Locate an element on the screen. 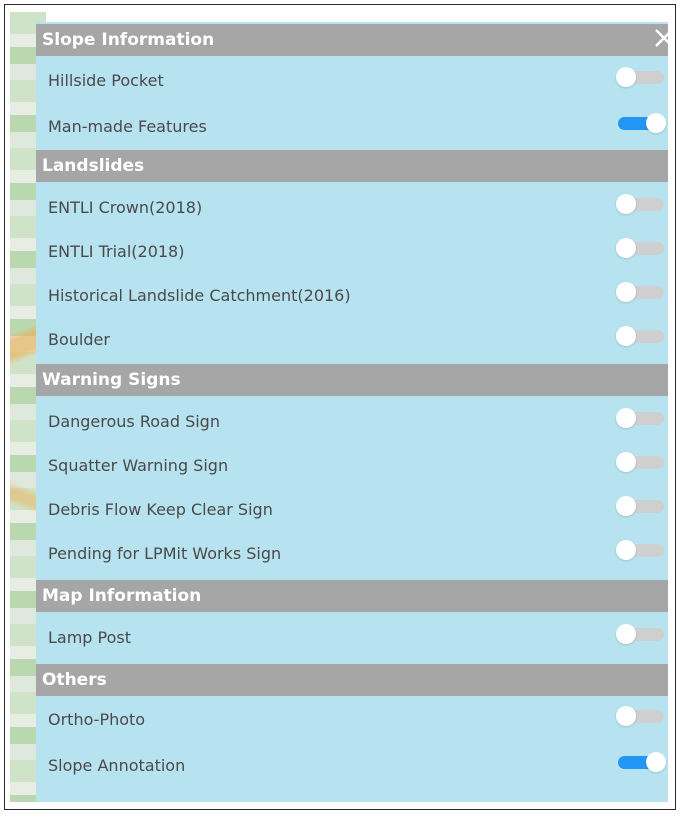 The height and width of the screenshot is (814, 682). toggle-entli-crown is located at coordinates (641, 204).